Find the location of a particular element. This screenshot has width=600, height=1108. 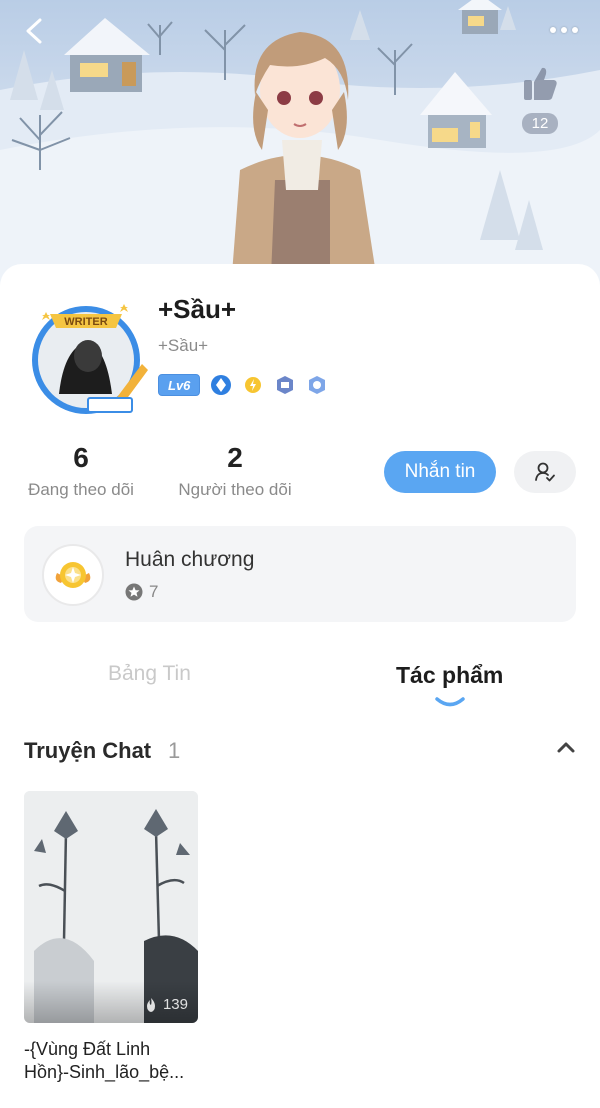

work-likes: 139 is located at coordinates (165, 1004).